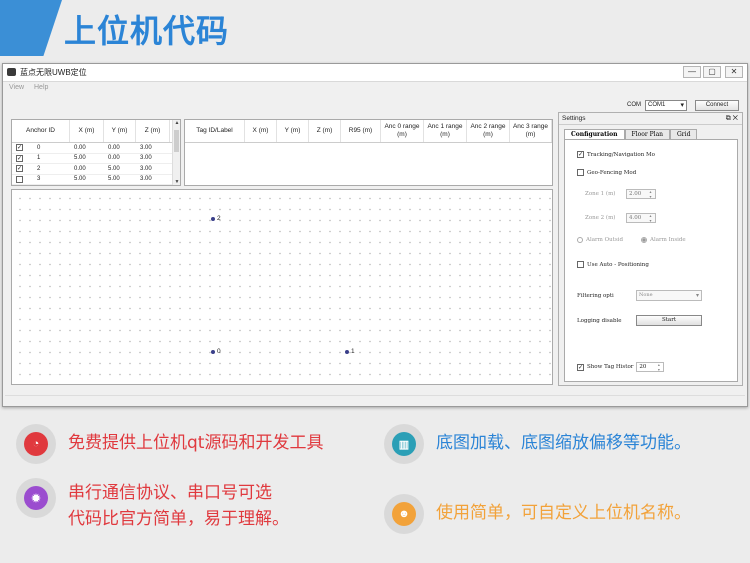  Describe the element at coordinates (604, 240) in the screenshot. I see `alarm-outside-label: Alarm Outsid` at that location.